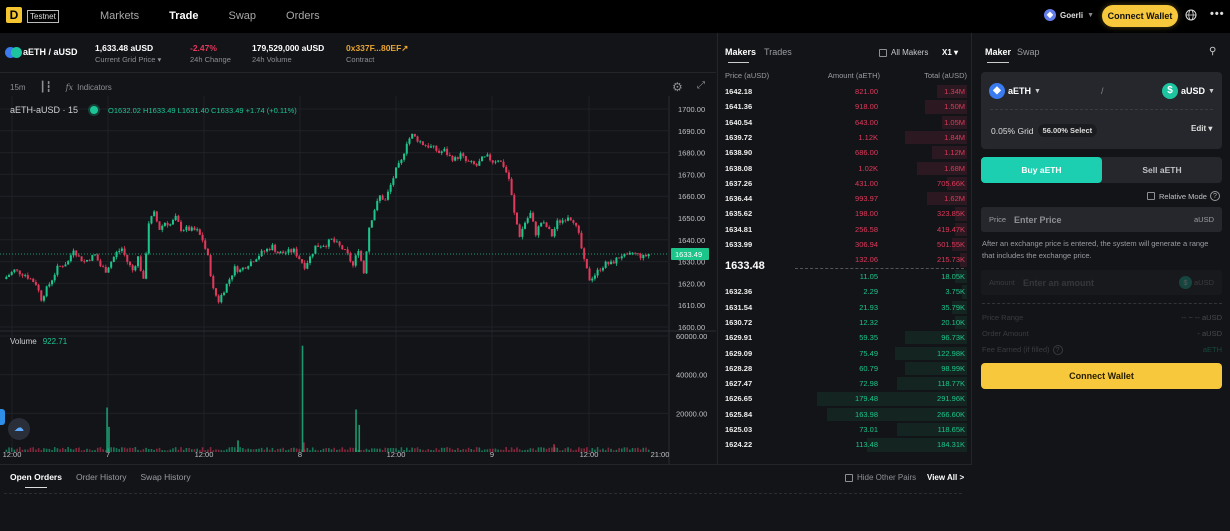 This screenshot has height=531, width=1230. I want to click on bid-row: 1632.36 2.29 3.75K, so click(845, 291).